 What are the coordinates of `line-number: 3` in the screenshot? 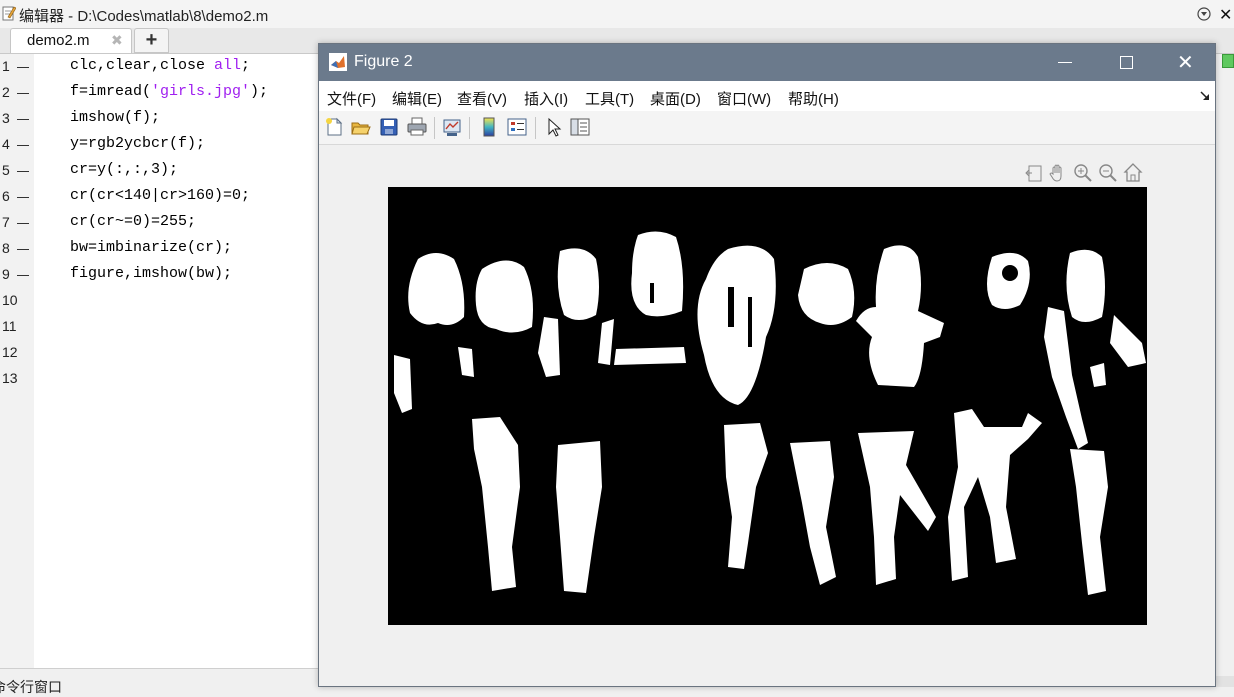 It's located at (6, 118).